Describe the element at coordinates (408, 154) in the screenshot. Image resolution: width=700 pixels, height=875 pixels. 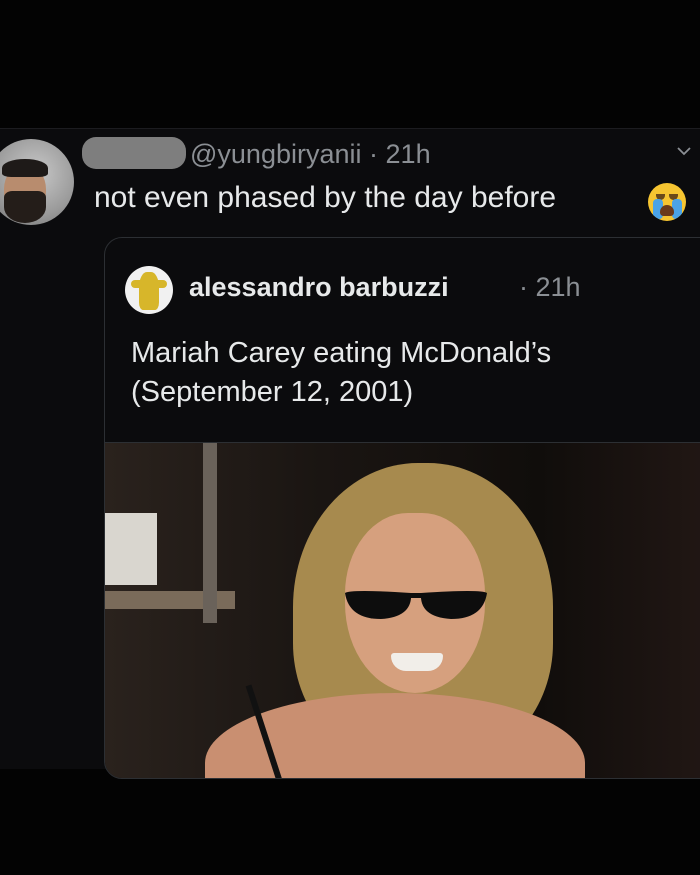
I see `tweet-time: 21h` at that location.